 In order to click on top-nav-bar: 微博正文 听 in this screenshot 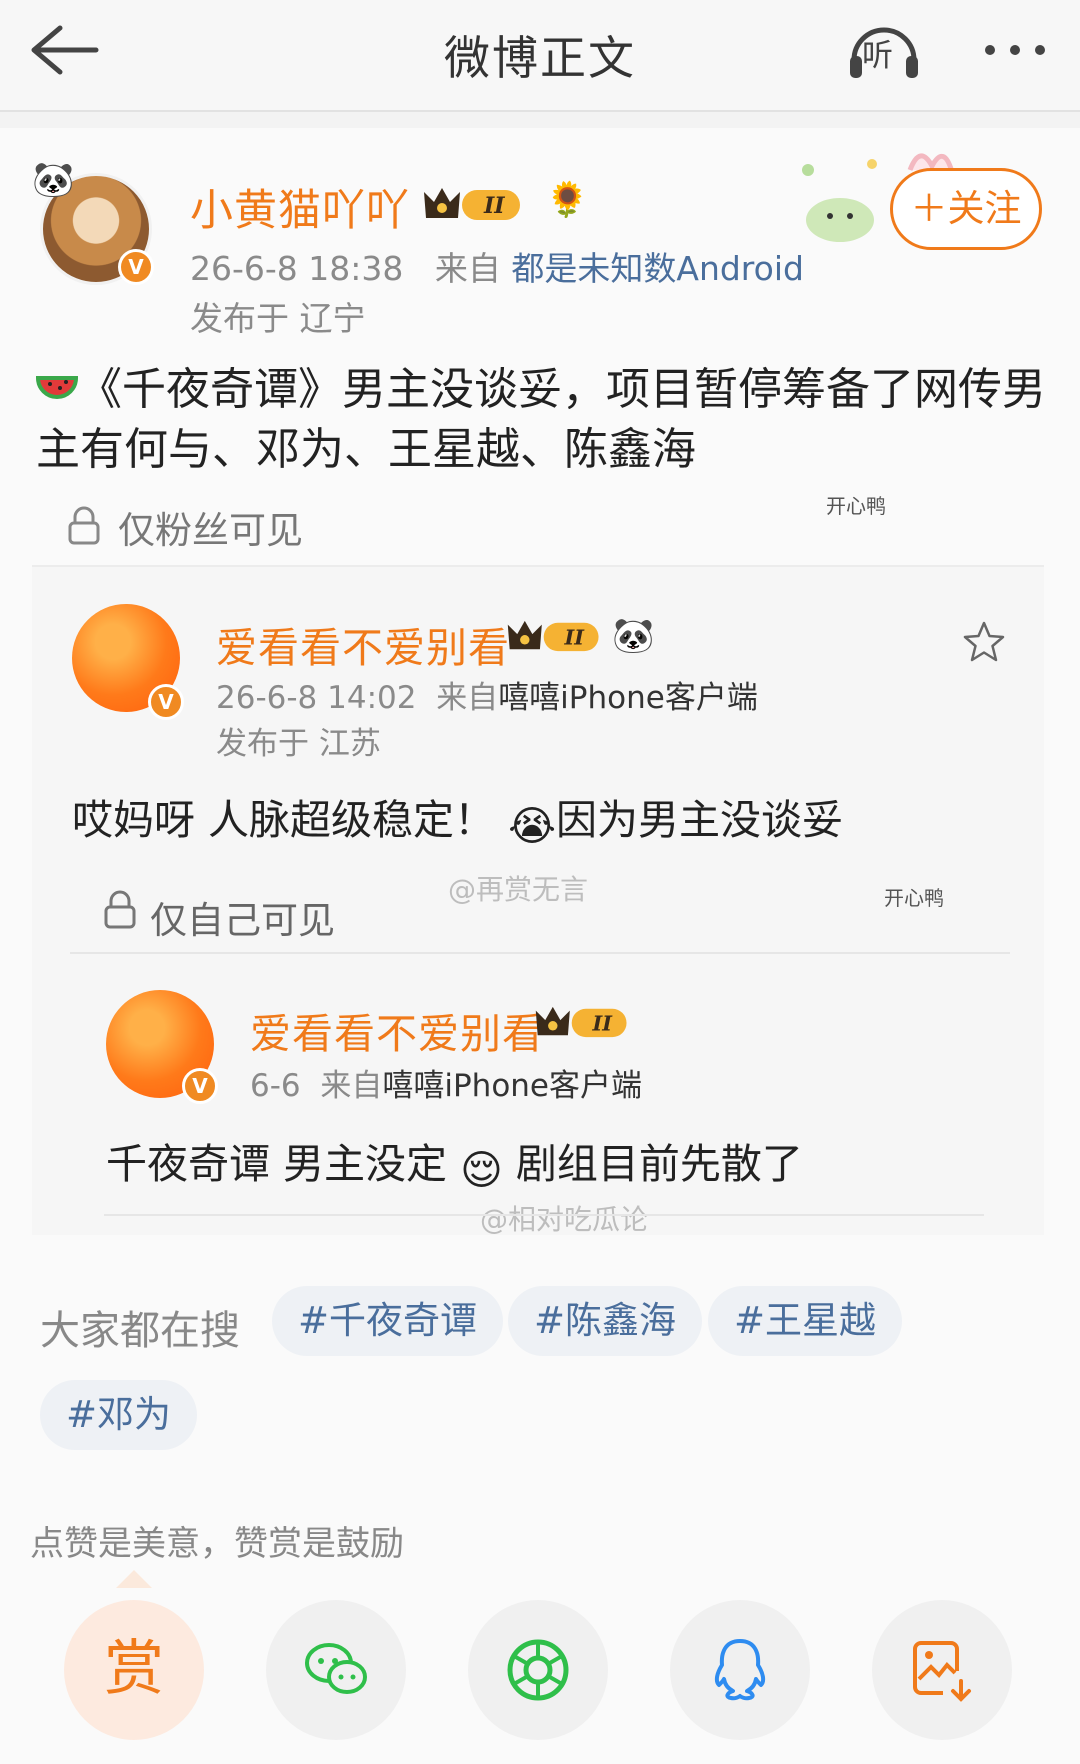, I will do `click(540, 56)`.